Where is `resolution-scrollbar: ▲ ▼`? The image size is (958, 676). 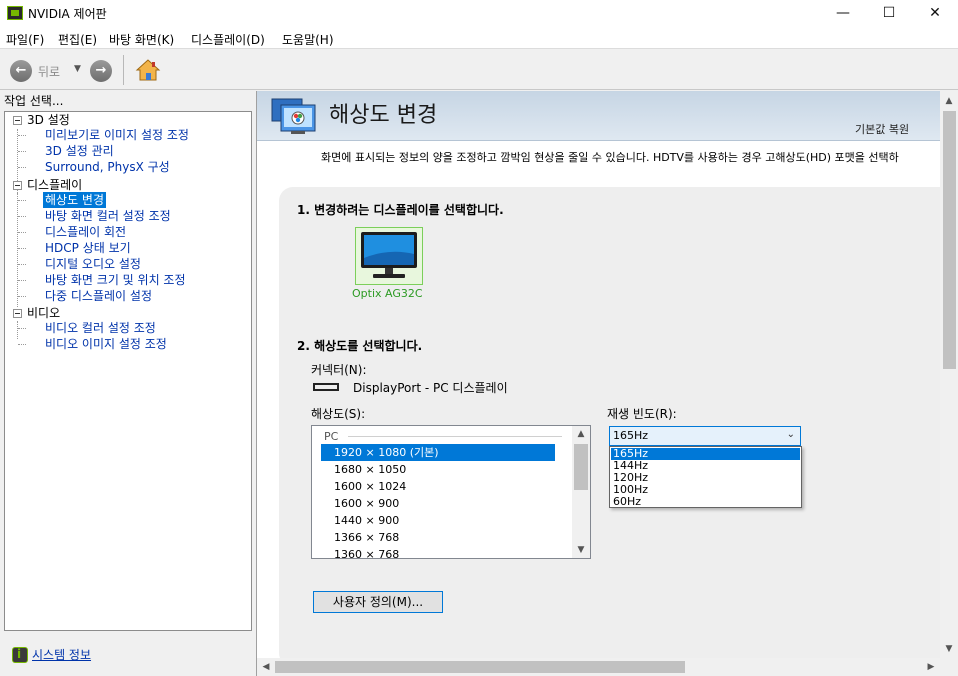 resolution-scrollbar: ▲ ▼ is located at coordinates (581, 492).